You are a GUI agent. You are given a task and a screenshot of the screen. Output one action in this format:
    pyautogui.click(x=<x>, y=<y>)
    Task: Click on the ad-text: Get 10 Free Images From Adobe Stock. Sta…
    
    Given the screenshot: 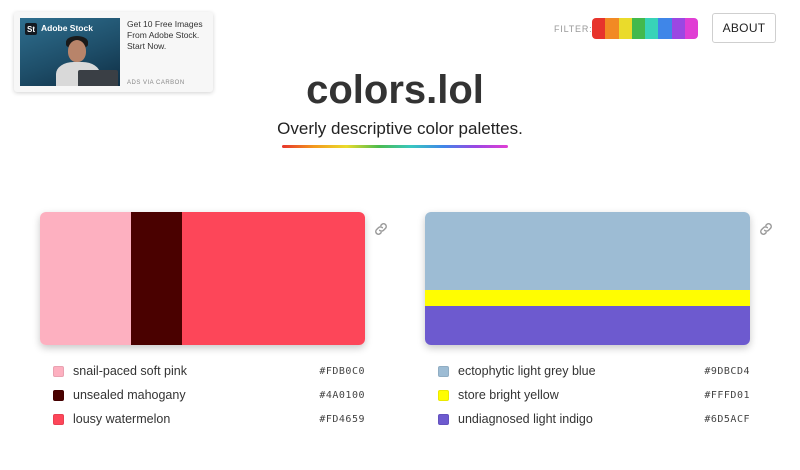 What is the action you would take?
    pyautogui.click(x=169, y=35)
    